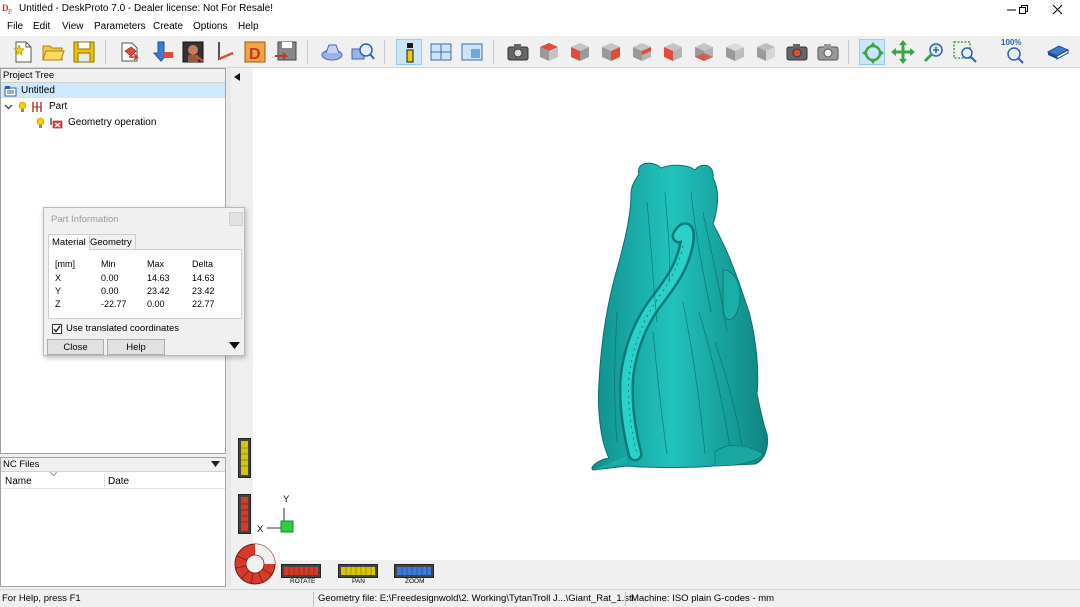 This screenshot has width=1080, height=607. What do you see at coordinates (168, 26) in the screenshot?
I see `menu-create: Create` at bounding box center [168, 26].